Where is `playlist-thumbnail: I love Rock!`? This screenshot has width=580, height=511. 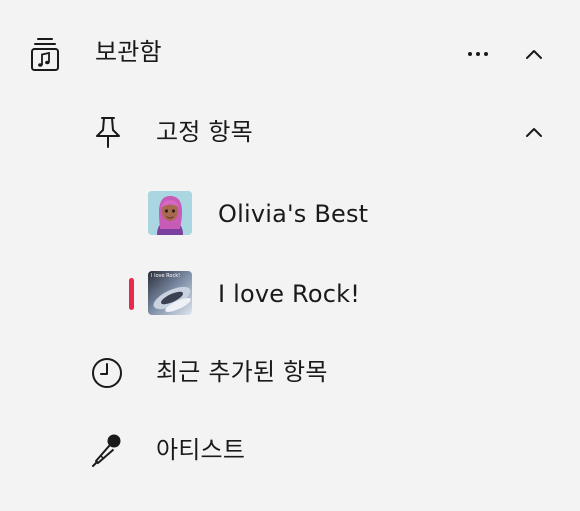 playlist-thumbnail: I love Rock! is located at coordinates (170, 293).